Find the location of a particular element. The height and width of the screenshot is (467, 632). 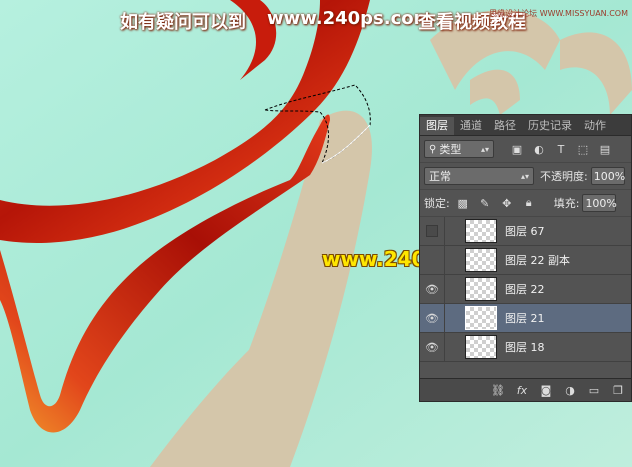

search-icon: ⚲ is located at coordinates (433, 149).